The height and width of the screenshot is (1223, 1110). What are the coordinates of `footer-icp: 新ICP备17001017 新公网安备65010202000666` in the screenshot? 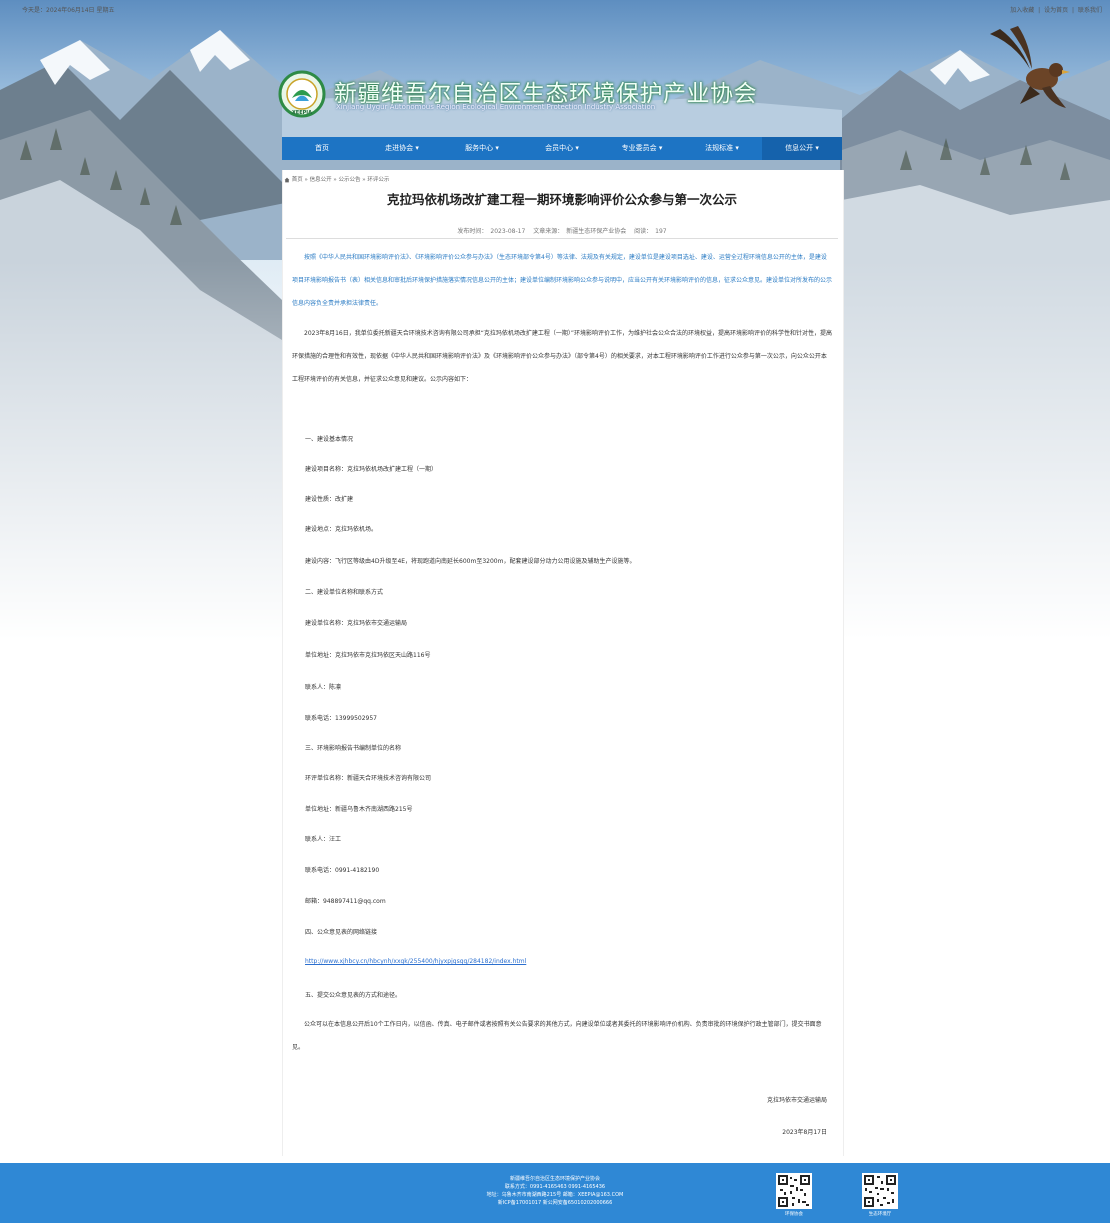 It's located at (555, 1203).